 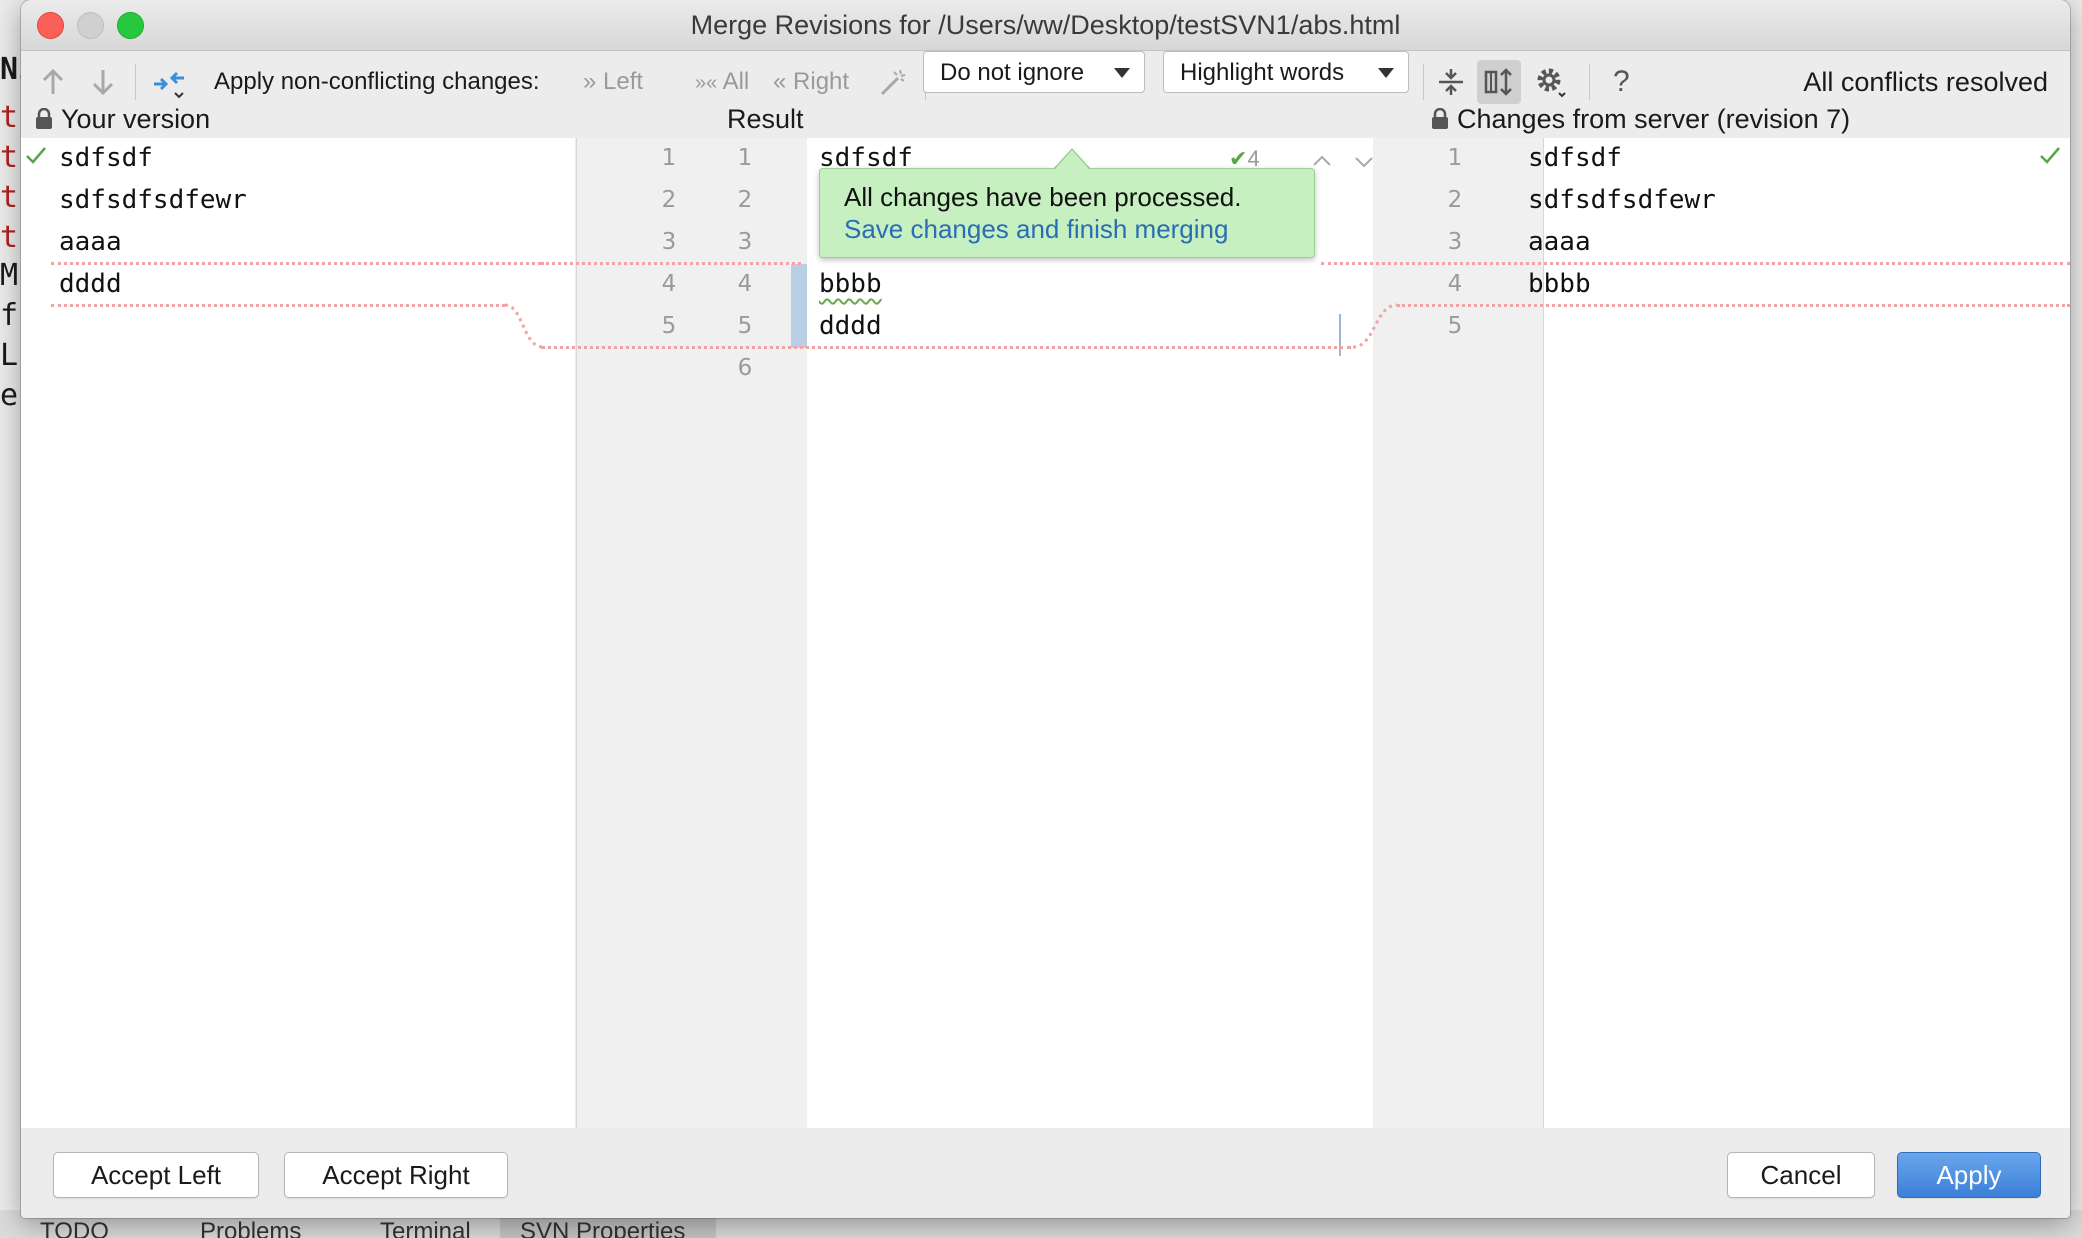 I want to click on collapse-unchanged-icon, so click(x=1451, y=82).